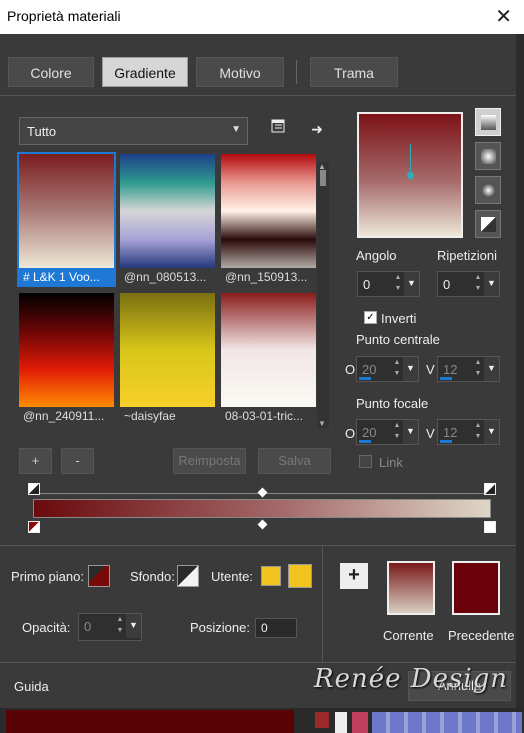 This screenshot has width=524, height=733. What do you see at coordinates (294, 461) in the screenshot?
I see `save-button: Salva` at bounding box center [294, 461].